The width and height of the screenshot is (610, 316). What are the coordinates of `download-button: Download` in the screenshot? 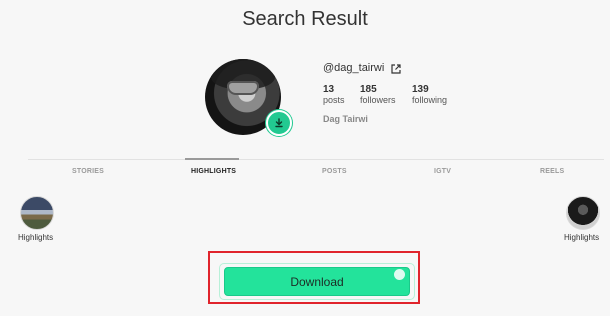 It's located at (317, 281).